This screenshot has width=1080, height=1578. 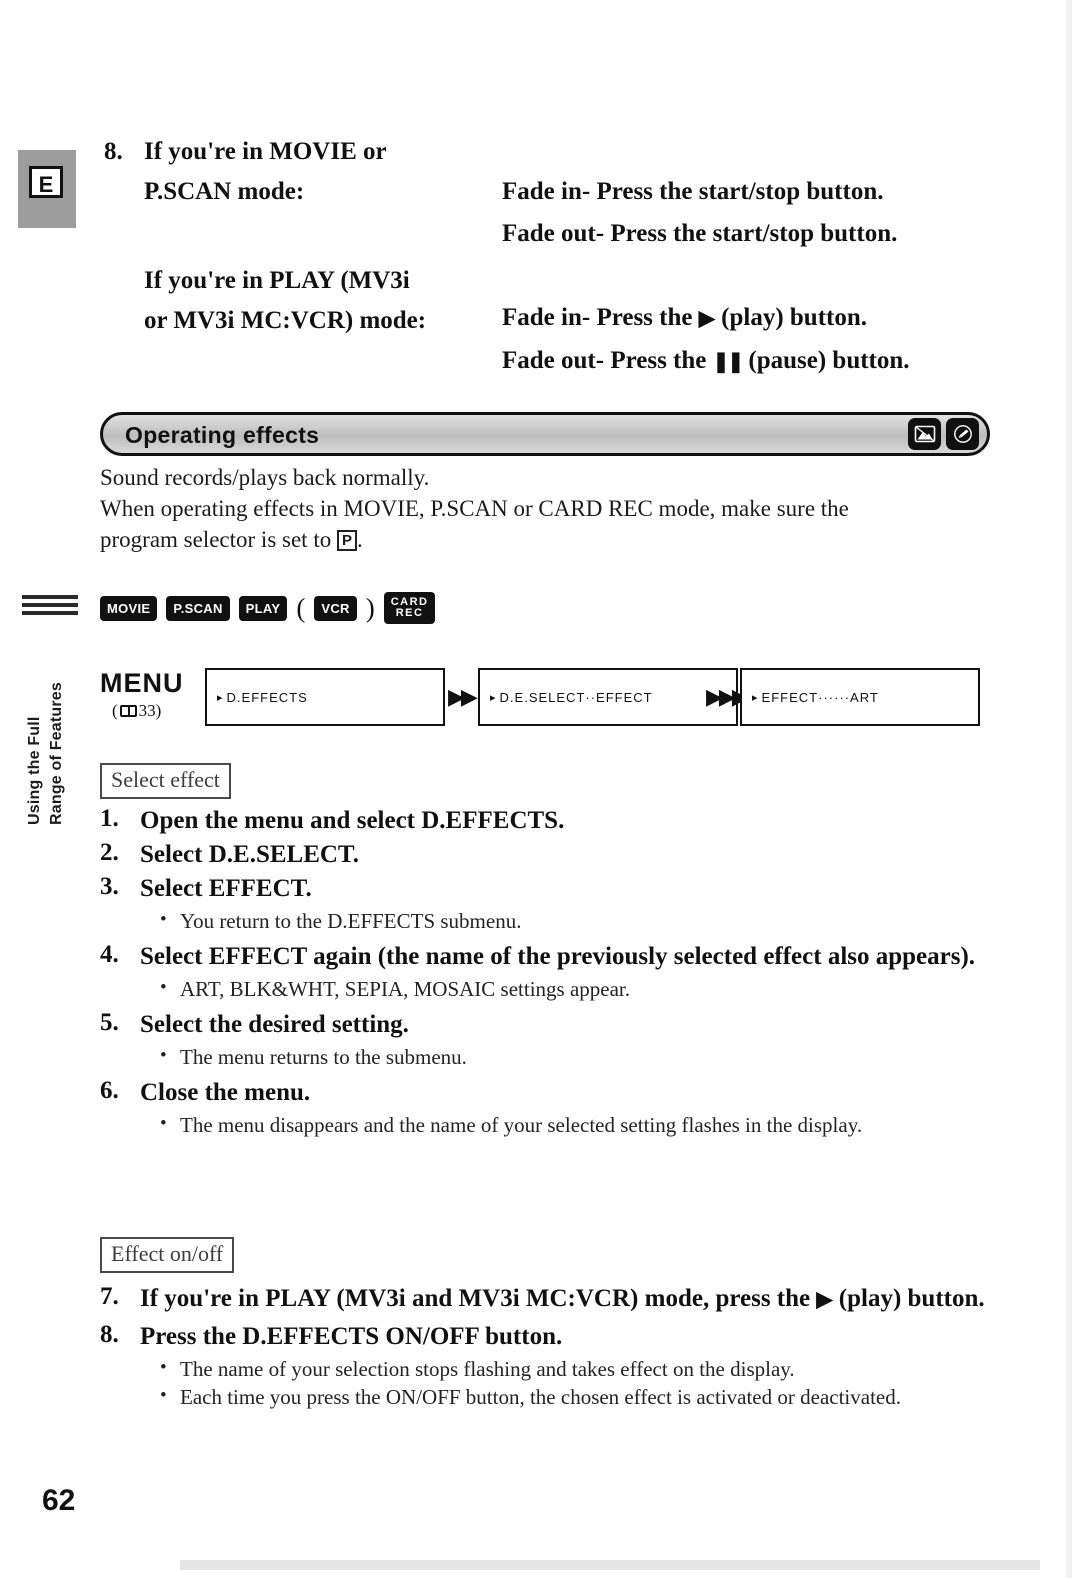 I want to click on mode-chip-movie: MOVIE, so click(x=129, y=608).